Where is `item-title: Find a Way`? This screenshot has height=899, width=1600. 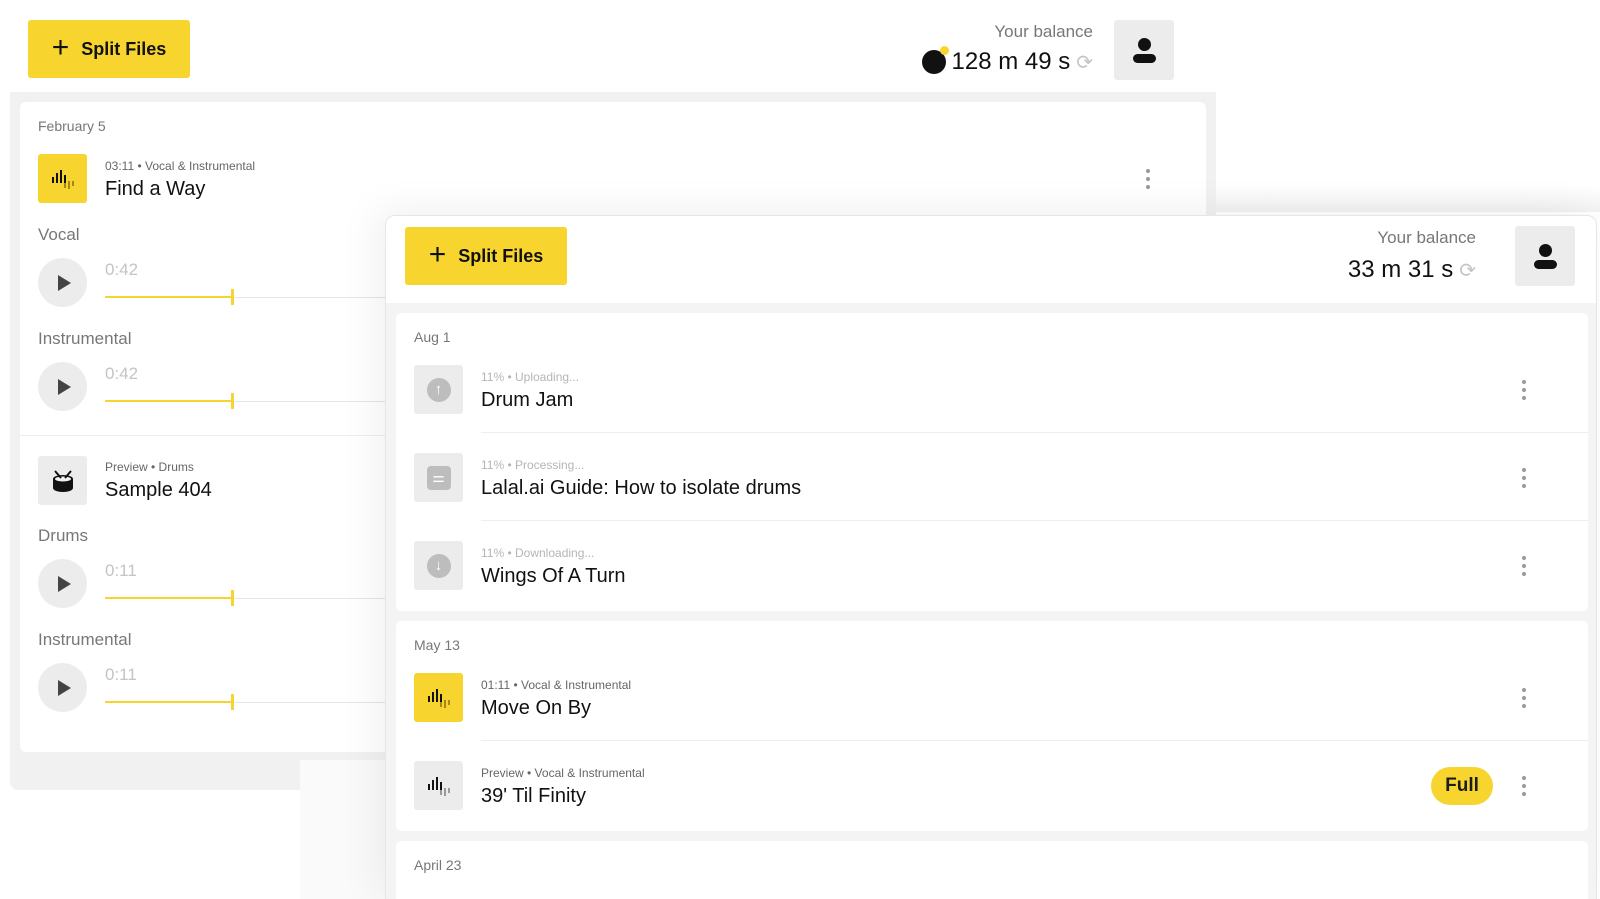 item-title: Find a Way is located at coordinates (155, 189).